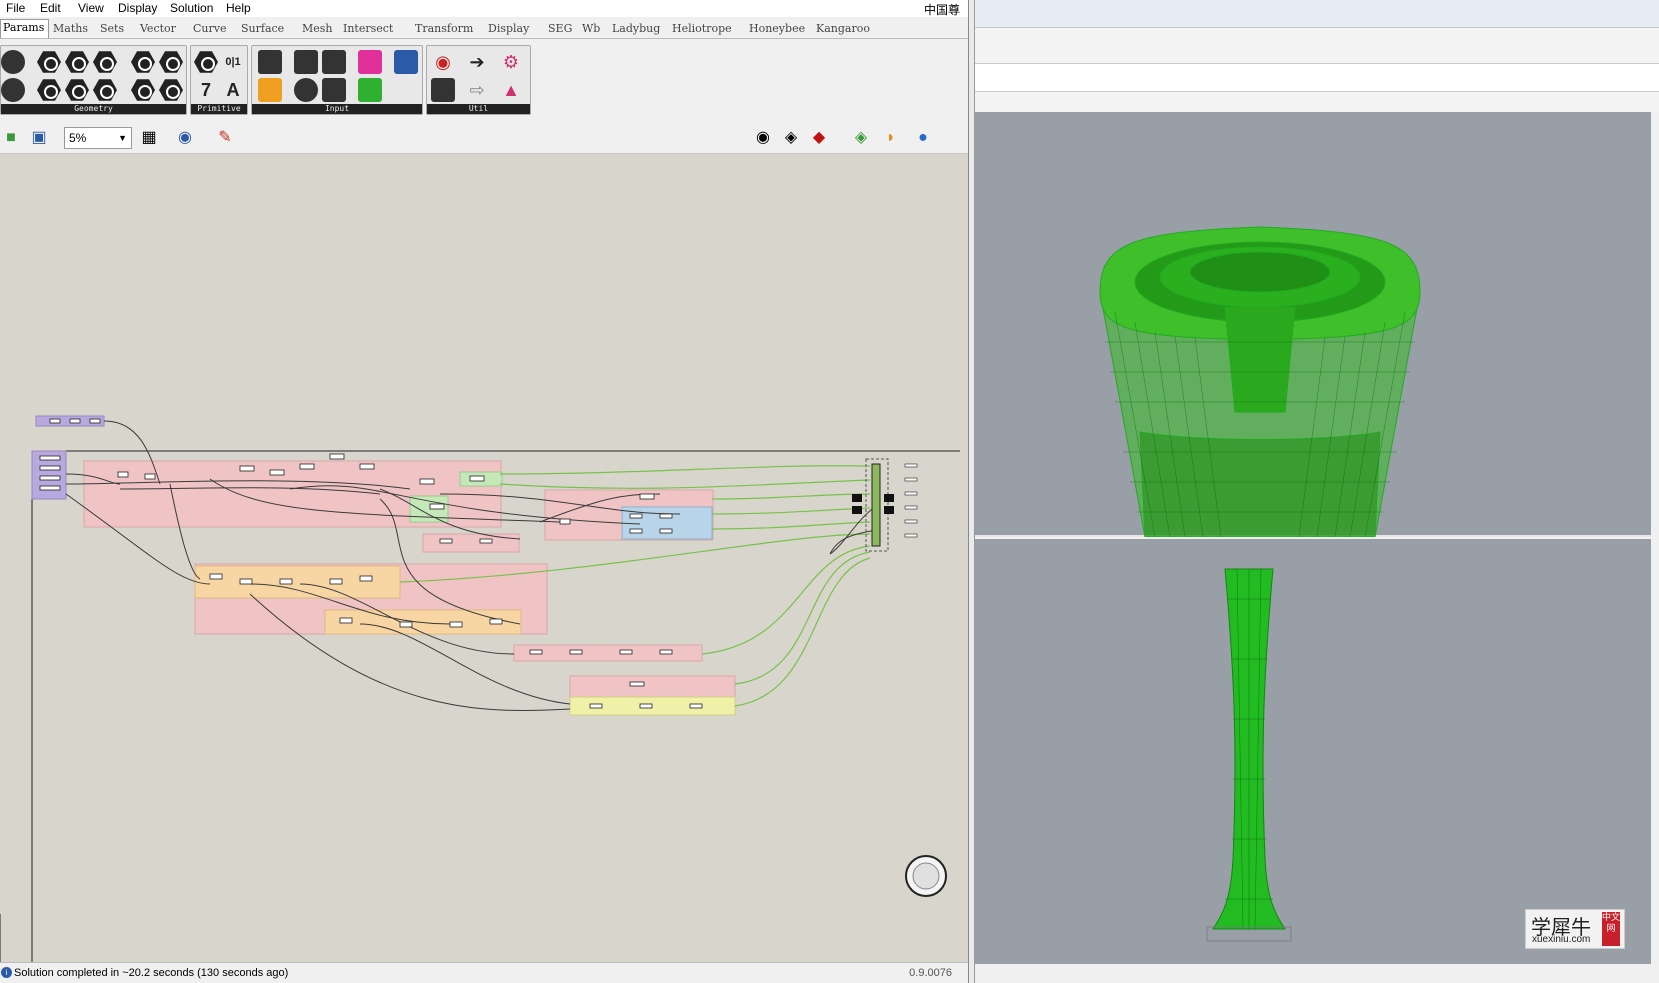 This screenshot has width=1659, height=983. Describe the element at coordinates (158, 28) in the screenshot. I see `tab-vector: Vector` at that location.